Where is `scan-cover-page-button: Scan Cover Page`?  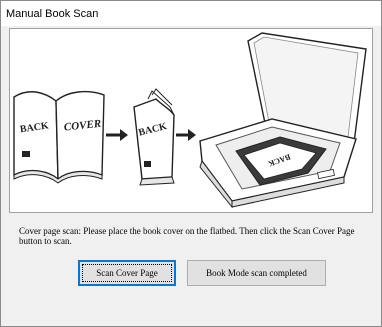
scan-cover-page-button: Scan Cover Page is located at coordinates (127, 273).